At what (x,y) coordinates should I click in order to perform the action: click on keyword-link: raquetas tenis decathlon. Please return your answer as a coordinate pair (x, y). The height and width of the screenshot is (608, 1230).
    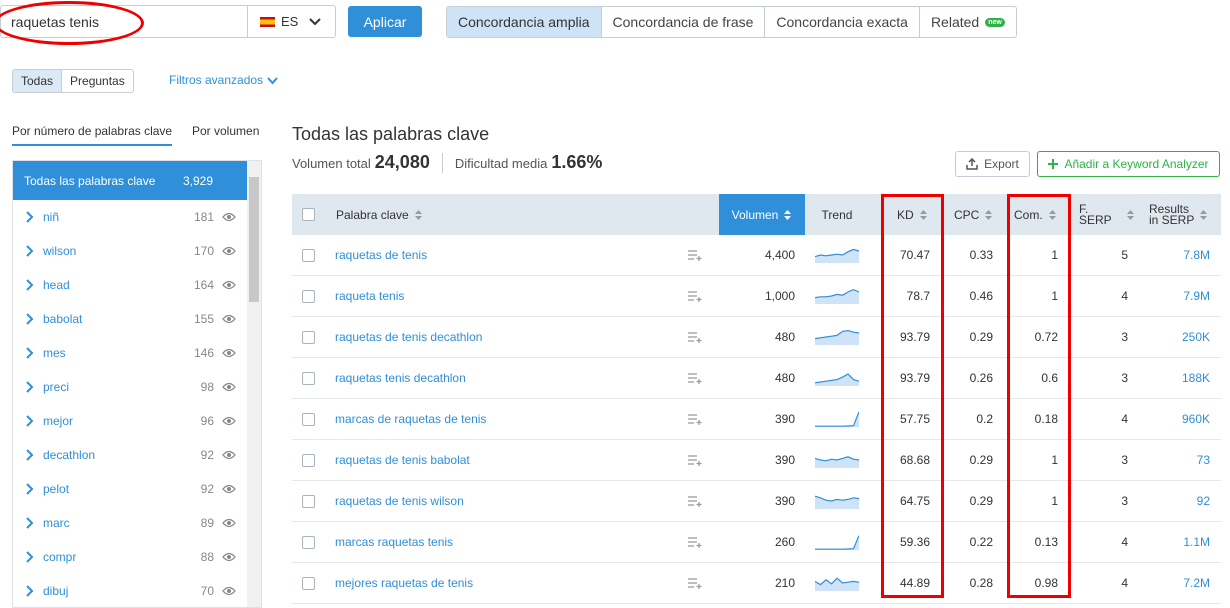
    Looking at the image, I should click on (400, 378).